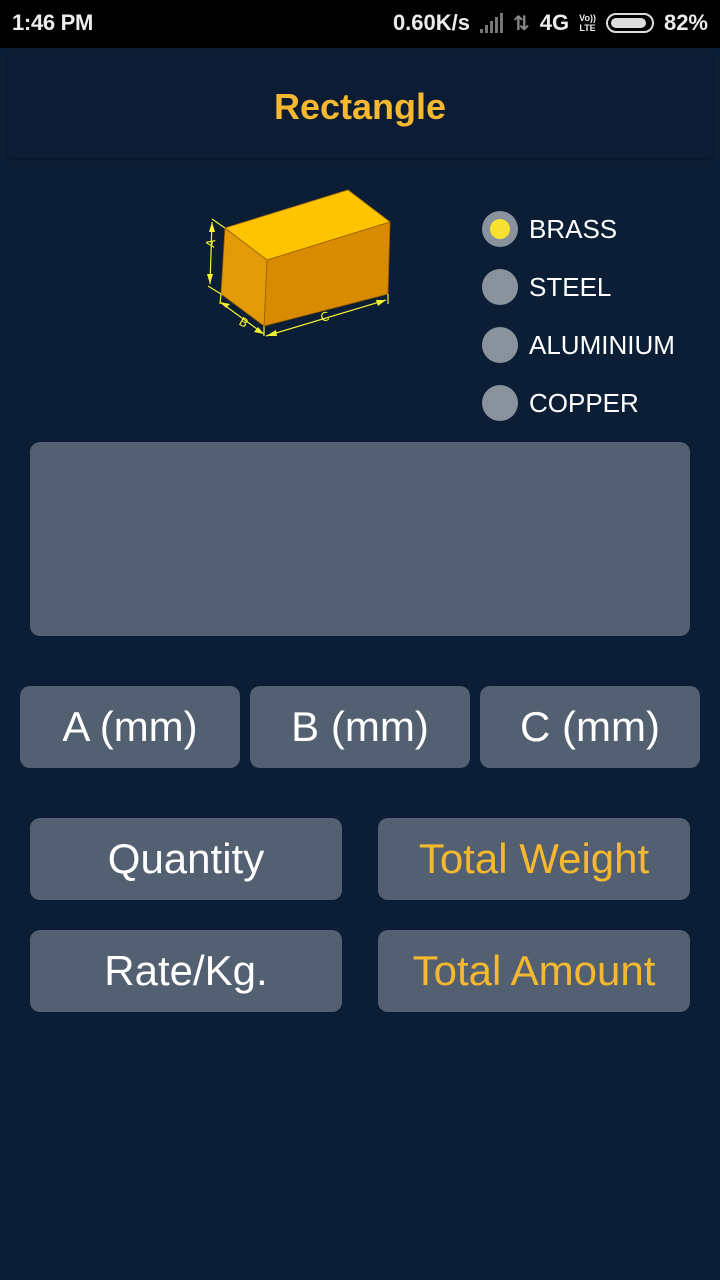 The width and height of the screenshot is (720, 1280). I want to click on signal-icon, so click(491, 23).